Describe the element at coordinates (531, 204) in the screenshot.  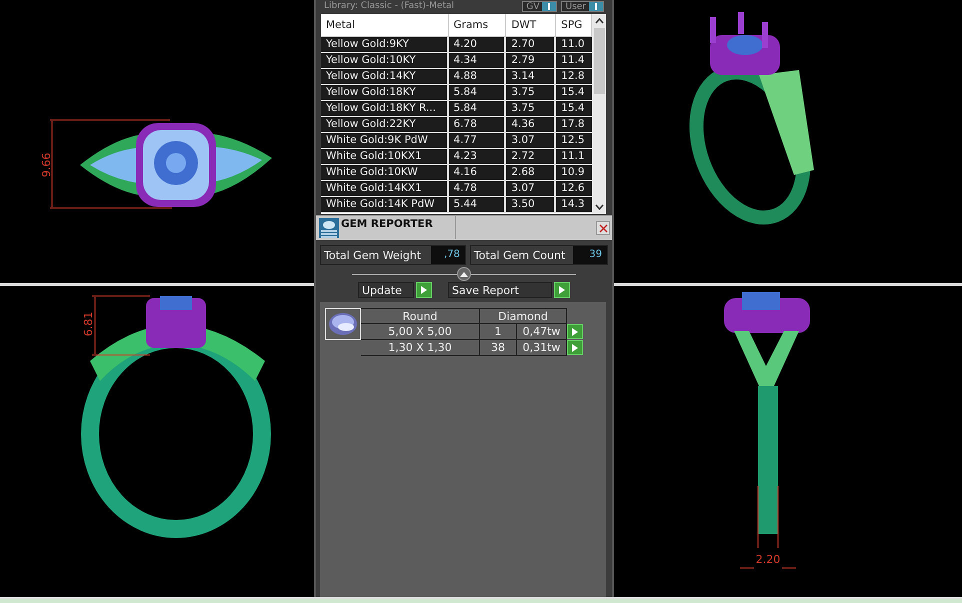
I see `table-cell: 3.50` at that location.